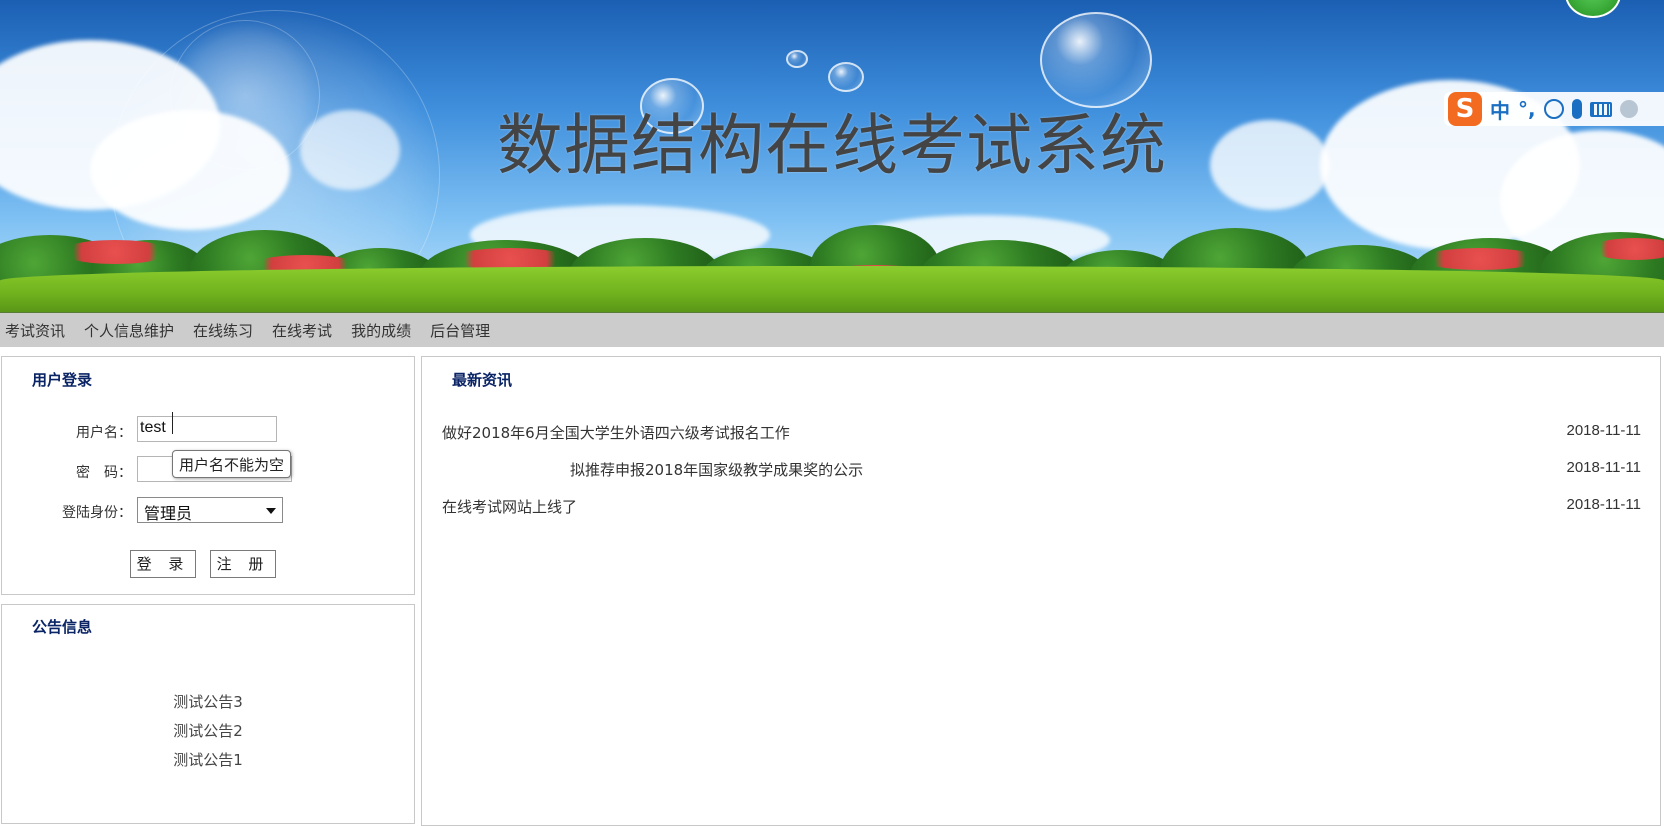 The image size is (1664, 826). Describe the element at coordinates (271, 511) in the screenshot. I see `chevron-down-icon` at that location.